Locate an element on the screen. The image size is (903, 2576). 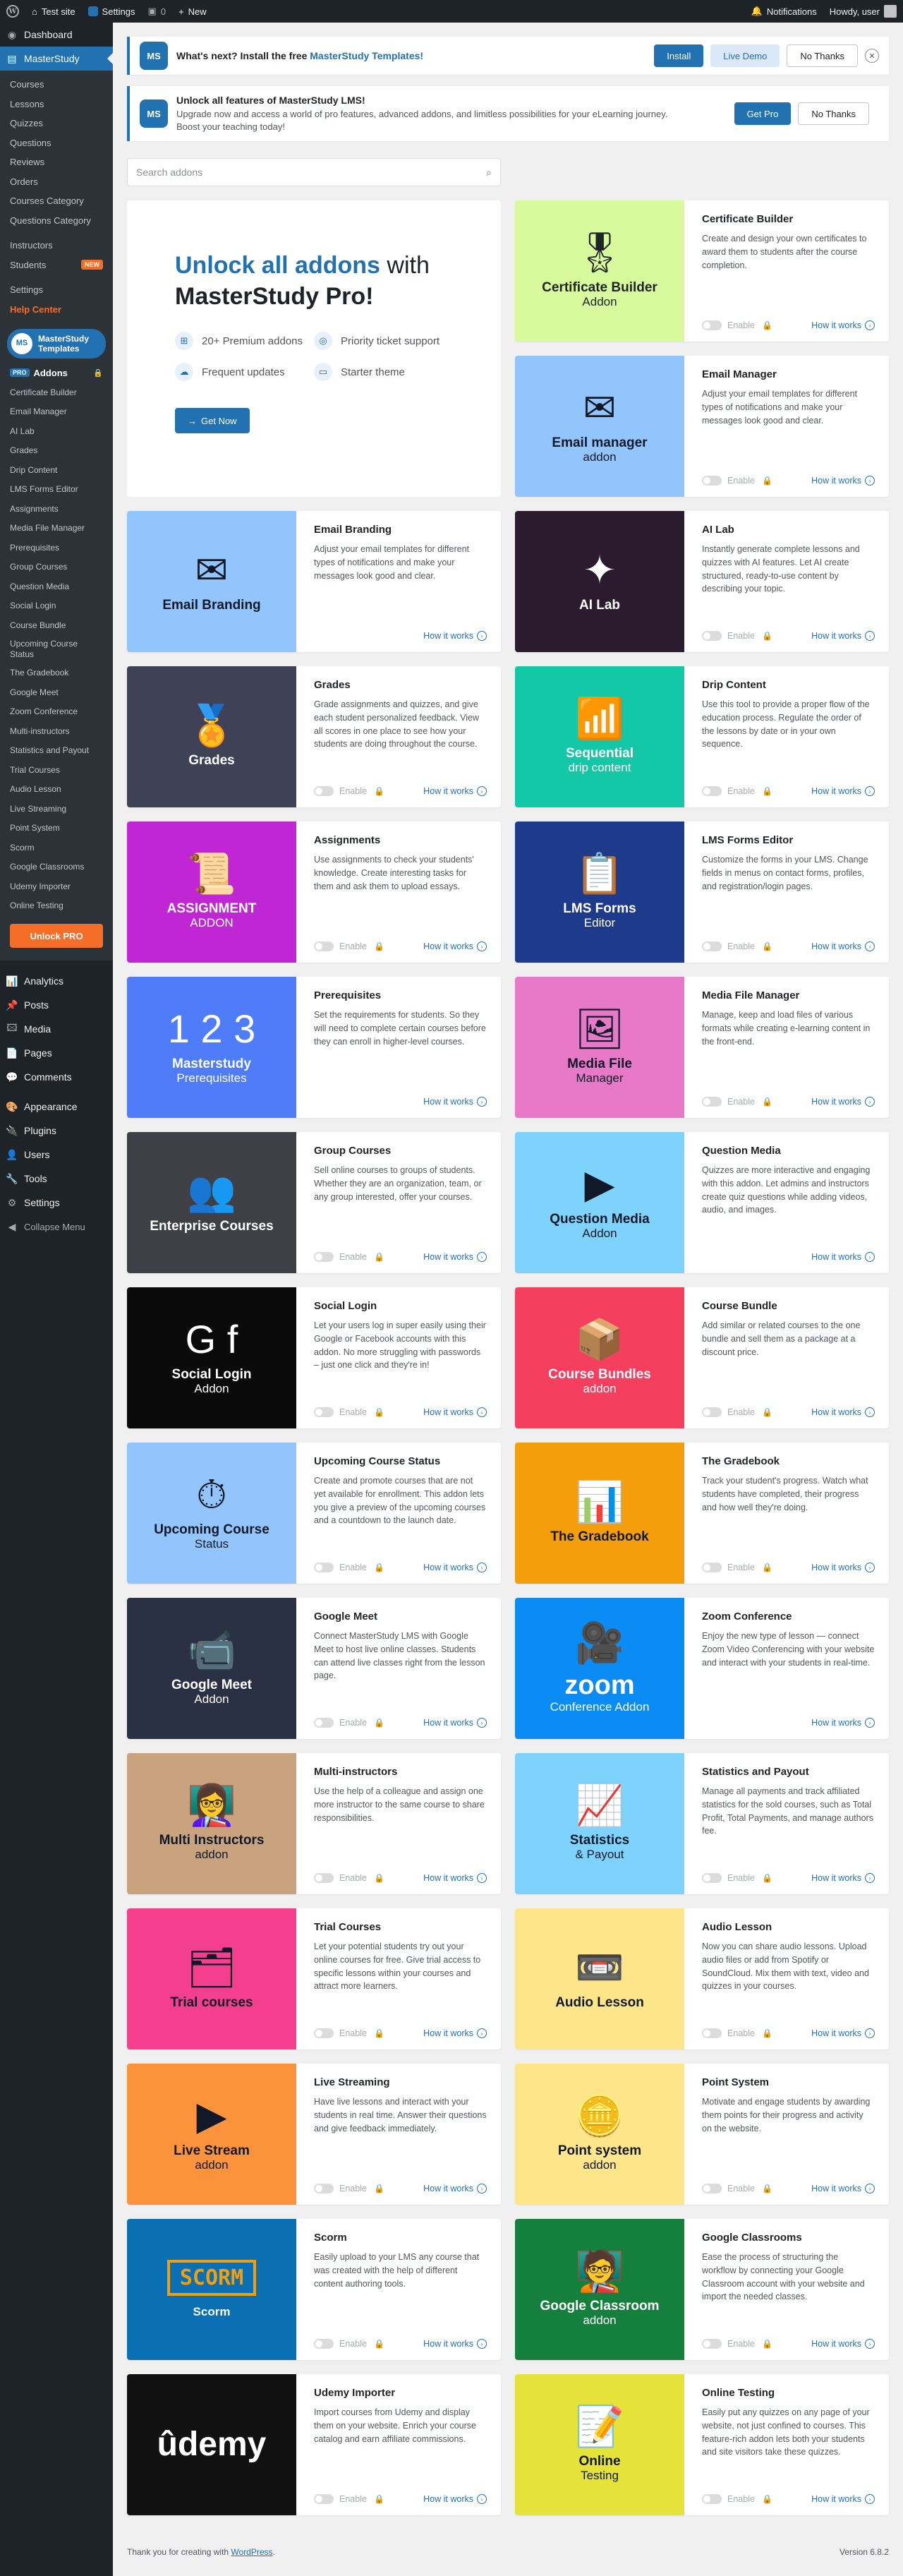
wordpress-link: WordPress is located at coordinates (251, 2552).